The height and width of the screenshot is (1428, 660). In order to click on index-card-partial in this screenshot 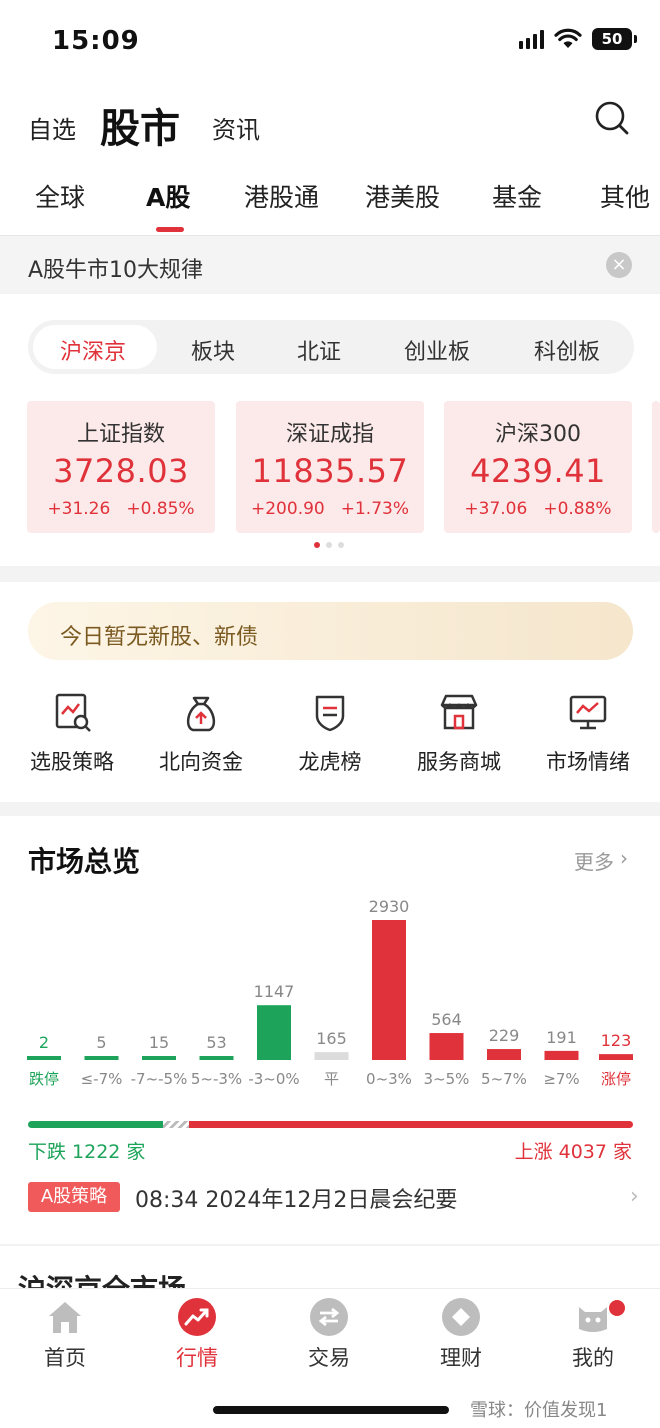, I will do `click(656, 467)`.